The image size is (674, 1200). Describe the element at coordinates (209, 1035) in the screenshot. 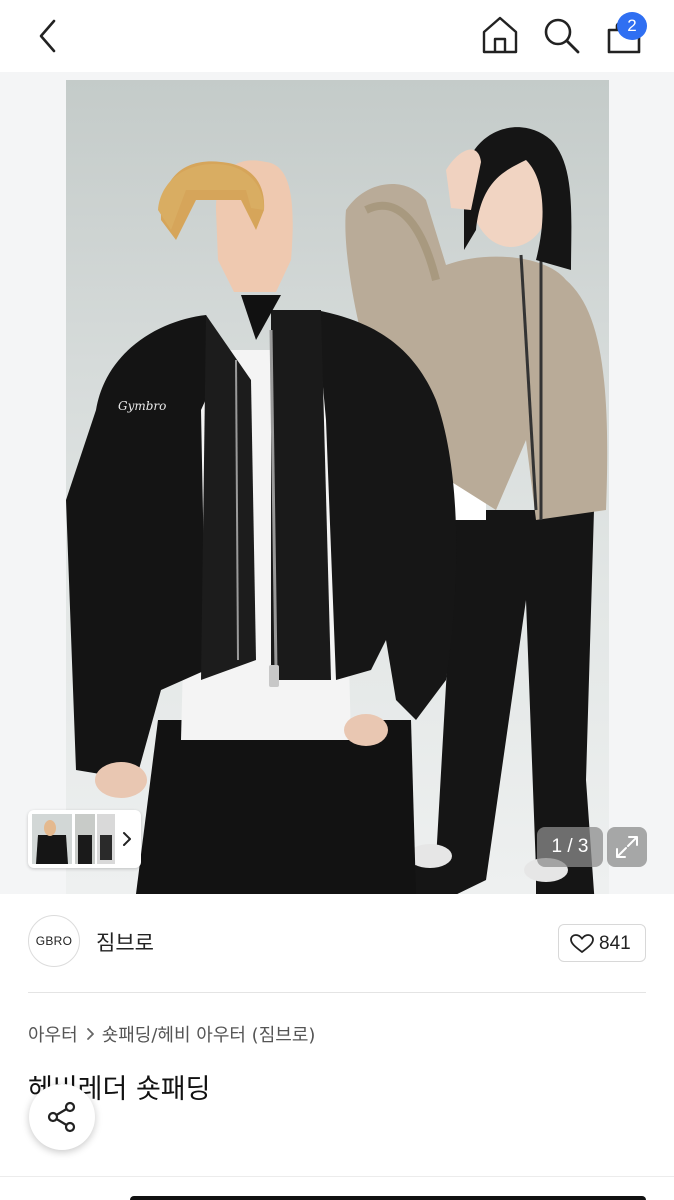

I see `breadcrumb-item-category: 숏패딩/헤비 아우터 (짐브로)` at that location.